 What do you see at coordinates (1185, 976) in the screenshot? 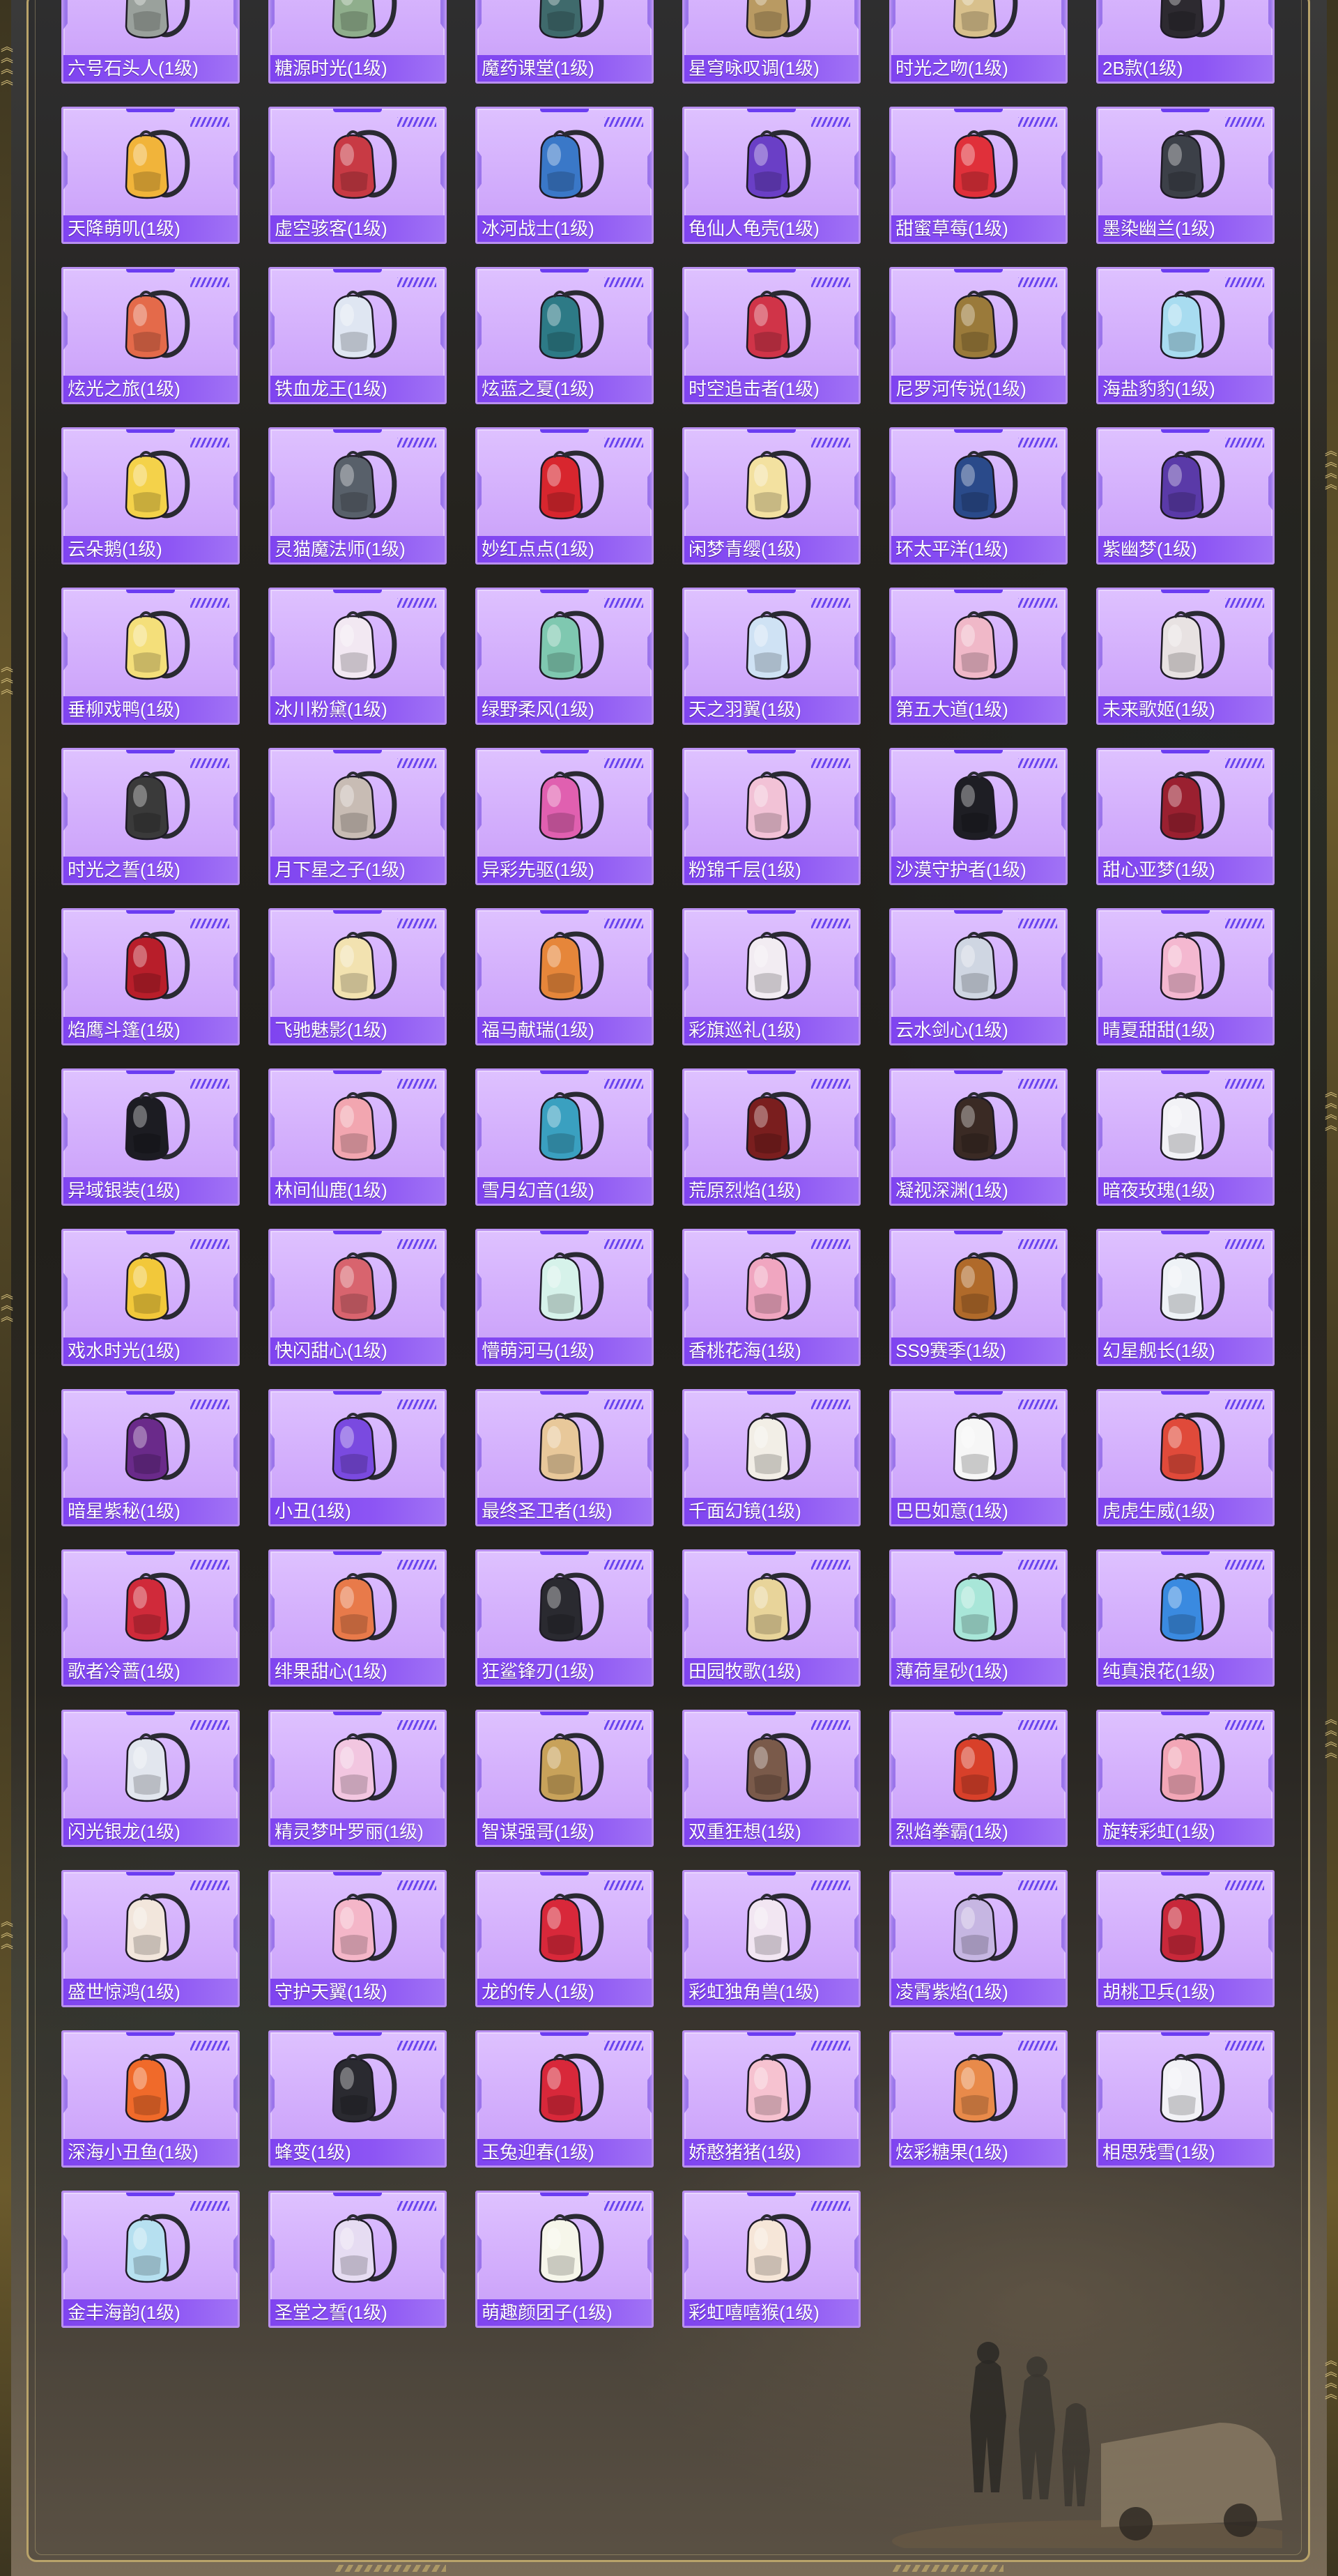
I see `backpack-card: 晴夏甜甜(1级)` at bounding box center [1185, 976].